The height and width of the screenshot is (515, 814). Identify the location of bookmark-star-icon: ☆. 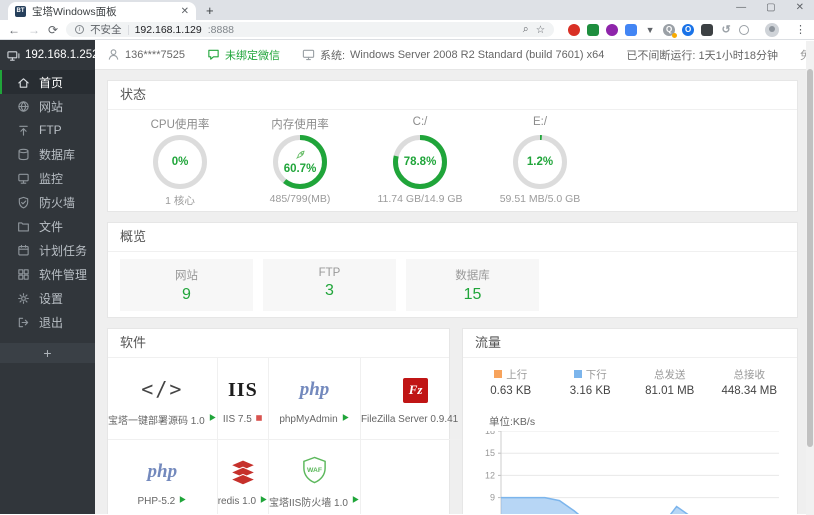
(540, 30).